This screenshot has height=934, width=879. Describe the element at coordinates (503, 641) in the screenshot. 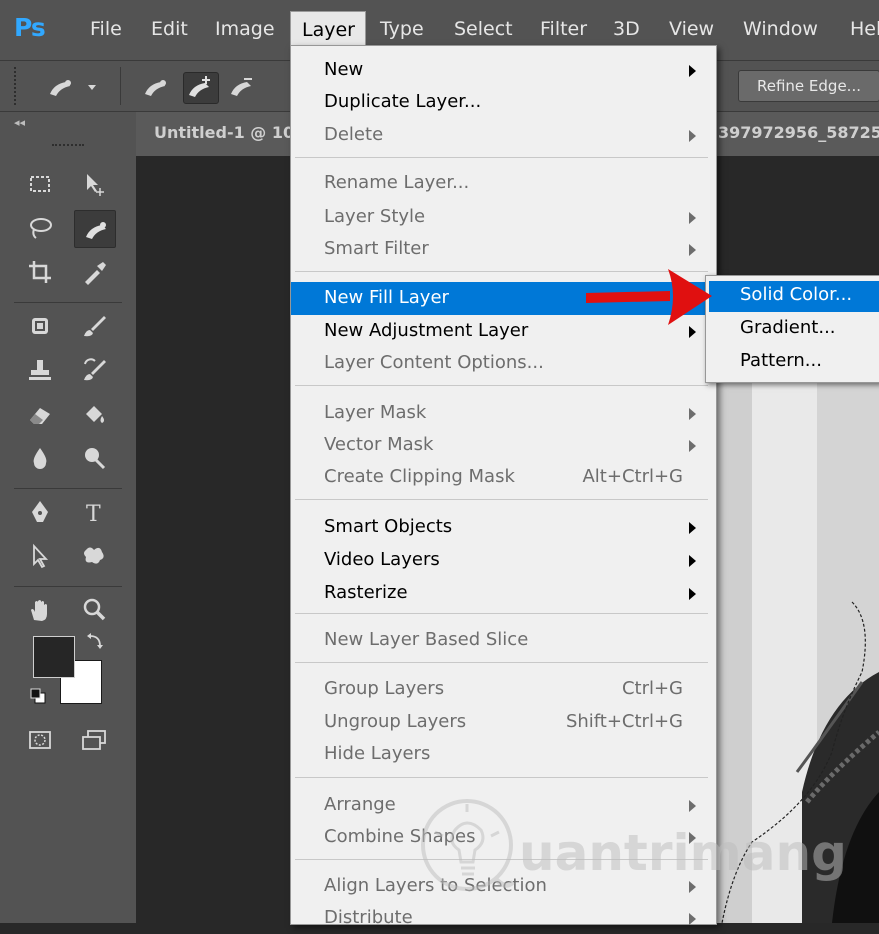

I see `menu-item-new-layer-based-slice: New Layer Based Slice` at that location.